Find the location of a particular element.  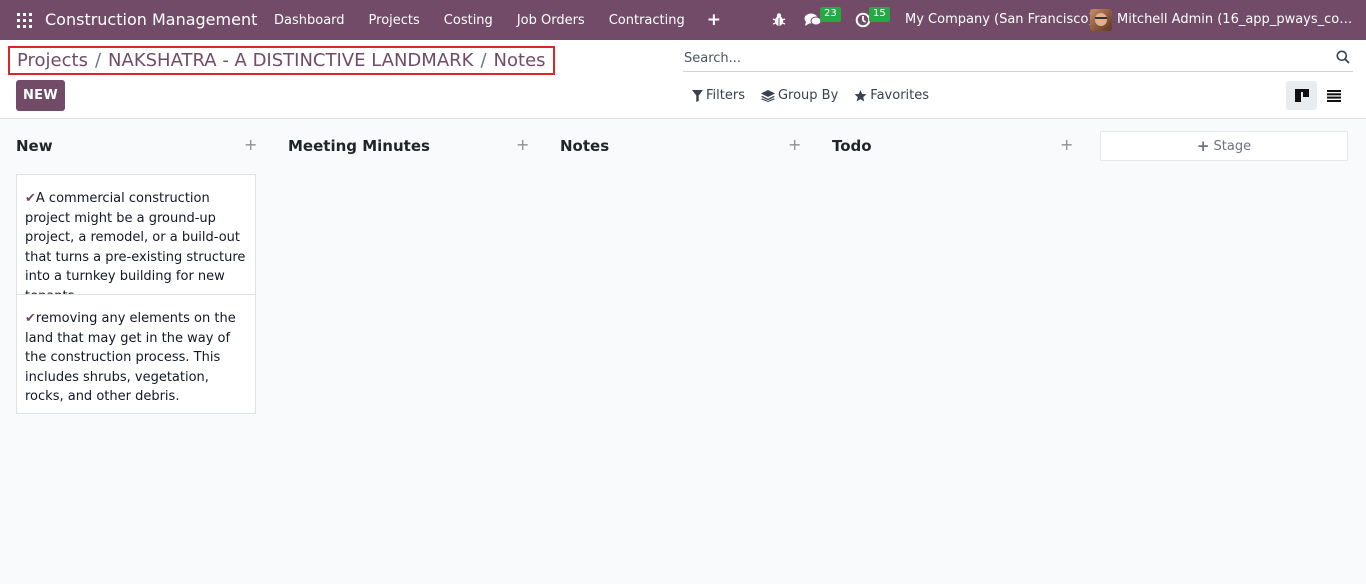

filters-button: Filters is located at coordinates (718, 95).